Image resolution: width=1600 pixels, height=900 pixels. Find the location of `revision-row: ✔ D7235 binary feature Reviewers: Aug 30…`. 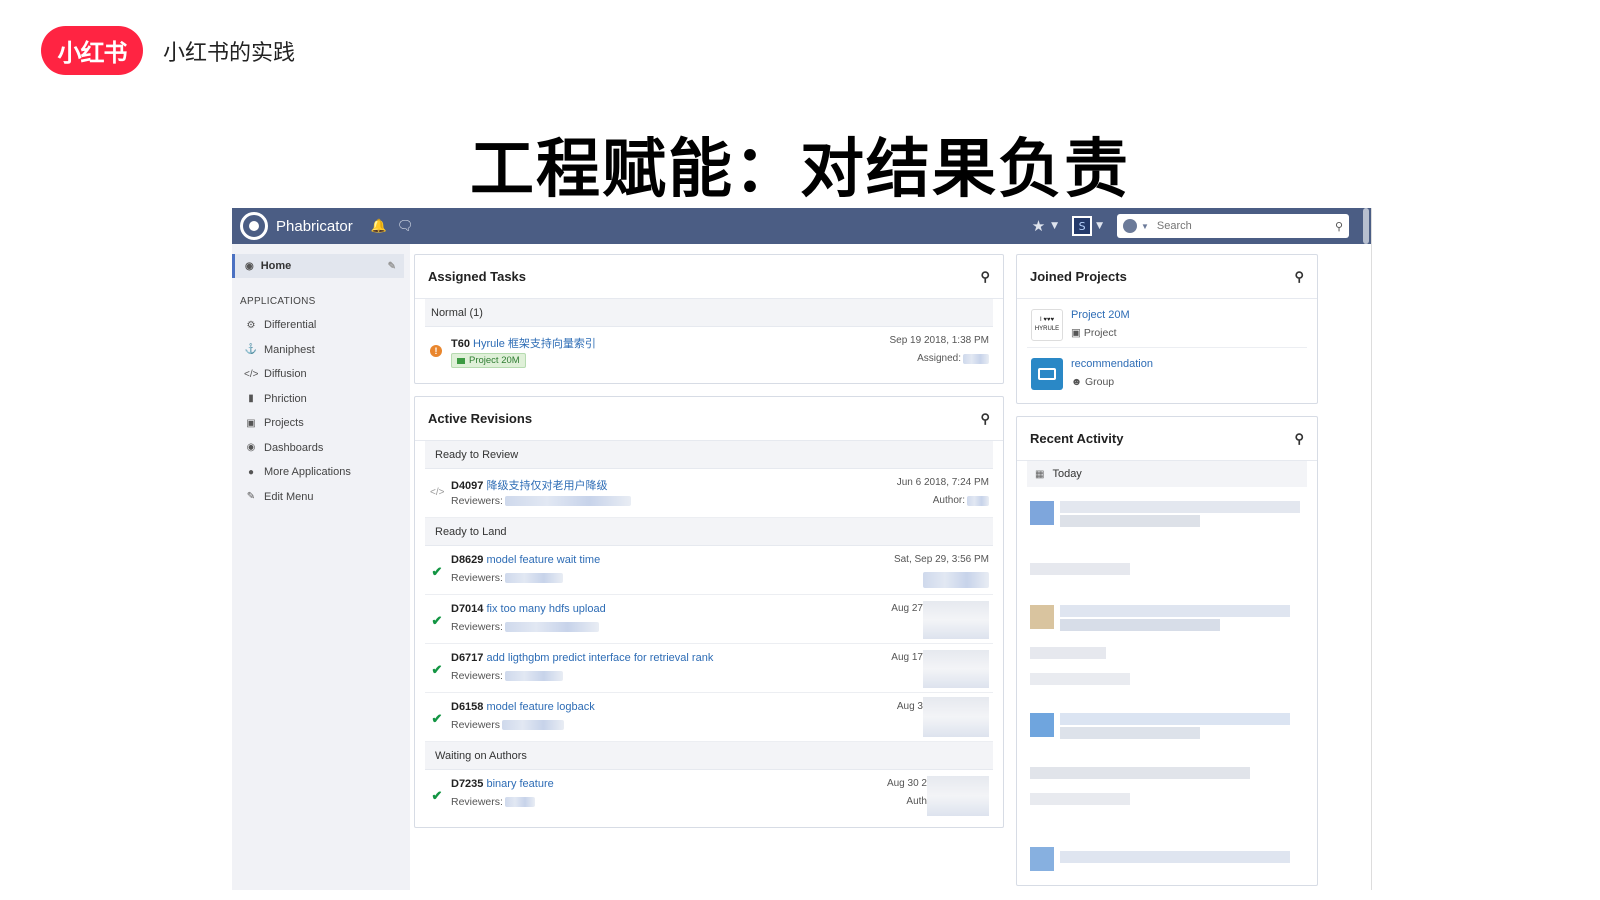

revision-row: ✔ D7235 binary feature Reviewers: Aug 30… is located at coordinates (709, 794).